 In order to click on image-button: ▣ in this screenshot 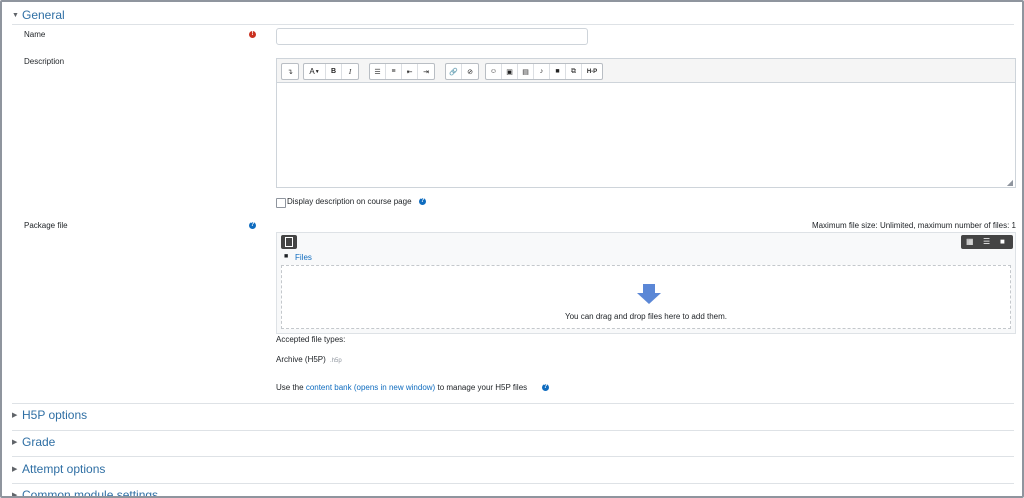, I will do `click(510, 71)`.